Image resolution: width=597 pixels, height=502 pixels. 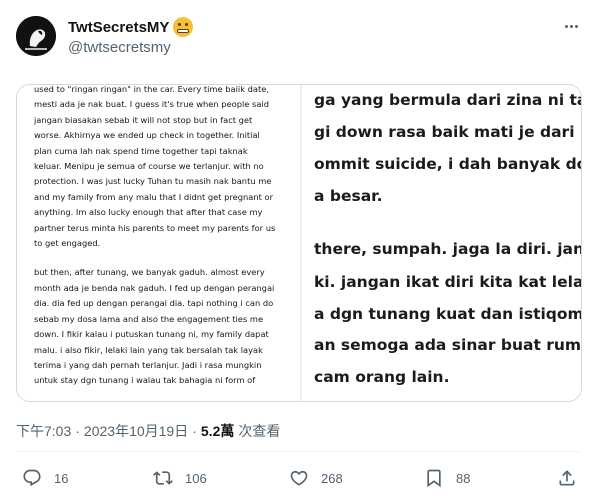 I want to click on media-right-line: an semoga ada sinar buat rumah ta, so click(x=448, y=345).